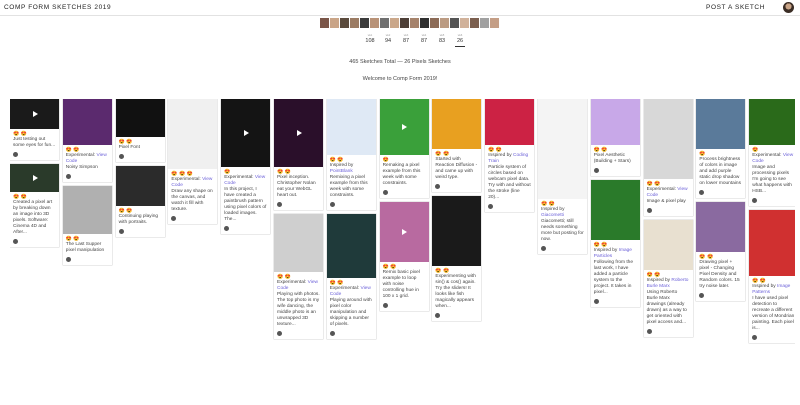  What do you see at coordinates (735, 7) in the screenshot?
I see `post-sketch-button: POST A SKETCH` at bounding box center [735, 7].